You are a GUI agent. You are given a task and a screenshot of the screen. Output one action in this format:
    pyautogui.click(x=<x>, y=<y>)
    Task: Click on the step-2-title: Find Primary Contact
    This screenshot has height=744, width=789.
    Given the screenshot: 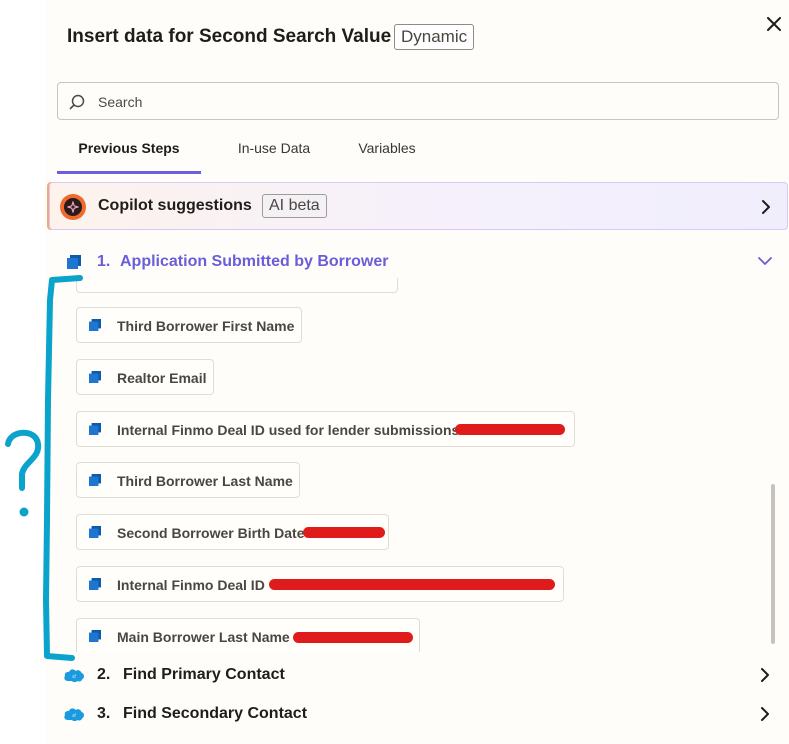 What is the action you would take?
    pyautogui.click(x=204, y=674)
    